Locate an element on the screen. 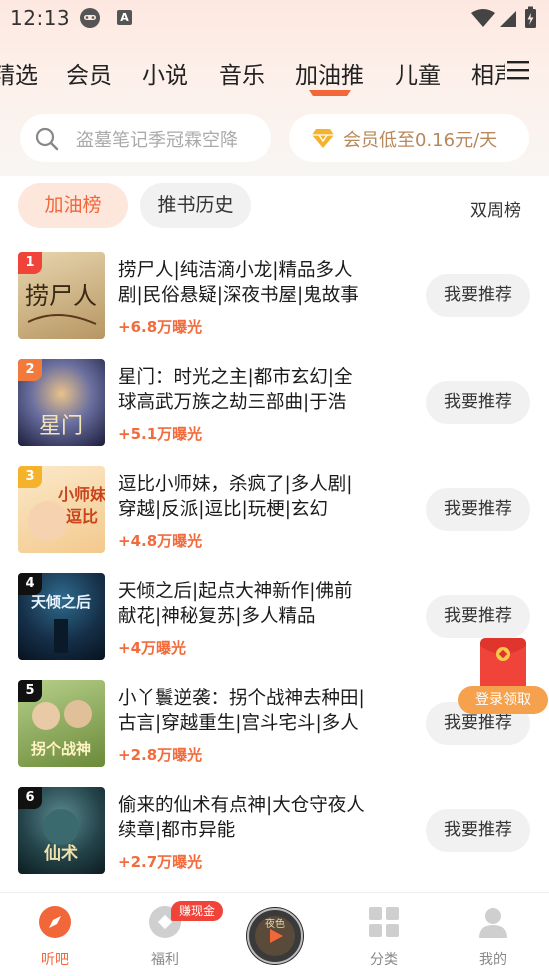 The image size is (549, 976). book-title: 天倾之后|起点大神新作|佛前献花|神秘复苏|多人精品 is located at coordinates (235, 604).